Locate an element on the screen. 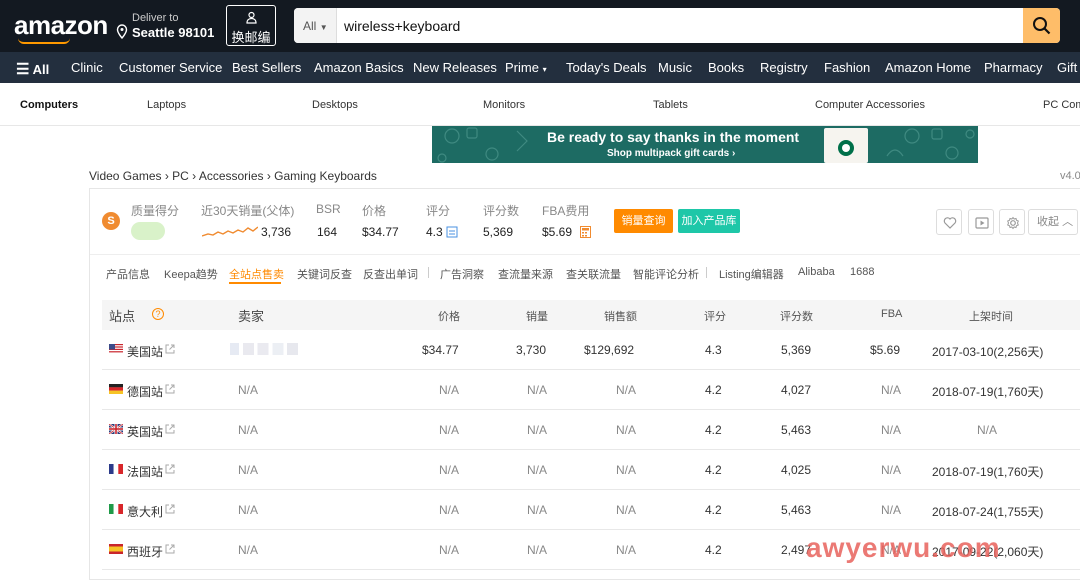  site-name: 德国站 is located at coordinates (145, 392).